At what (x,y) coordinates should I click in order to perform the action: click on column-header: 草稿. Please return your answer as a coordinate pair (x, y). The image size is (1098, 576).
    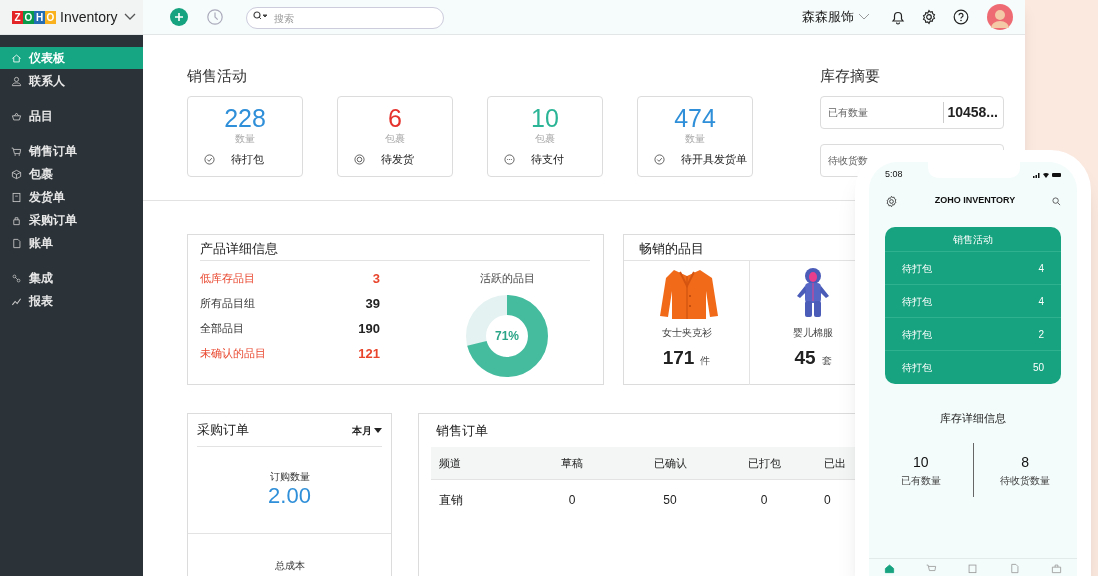
    Looking at the image, I should click on (572, 463).